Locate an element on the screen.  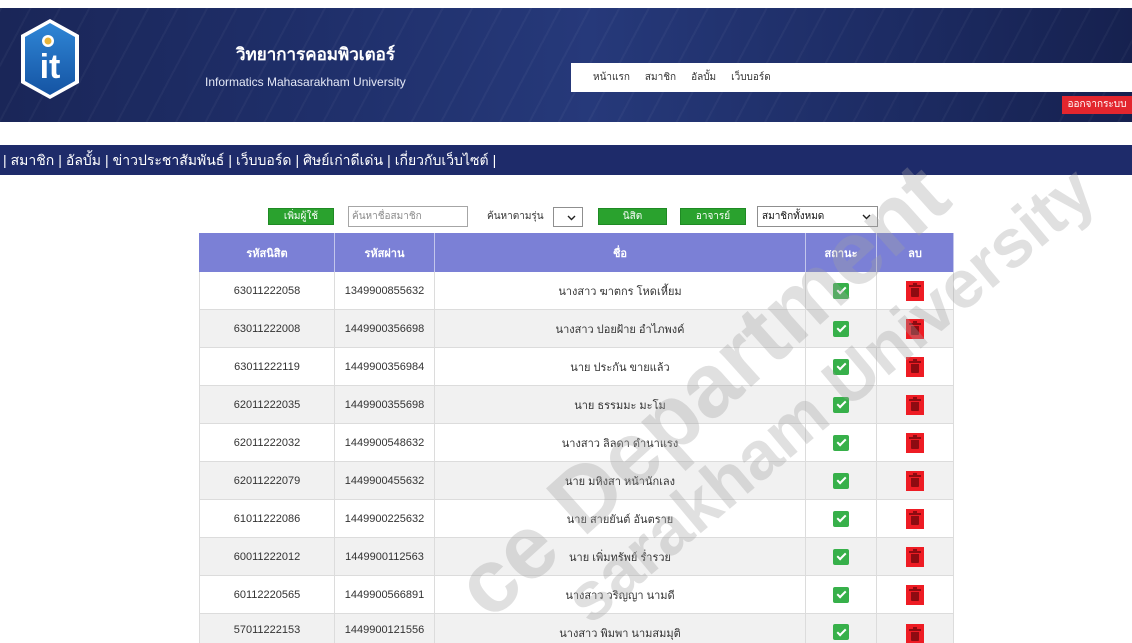
table-header-row: รหัสนิสิต รหัสผ่าน ชื่อ สถานะ ลบ is located at coordinates (576, 252).